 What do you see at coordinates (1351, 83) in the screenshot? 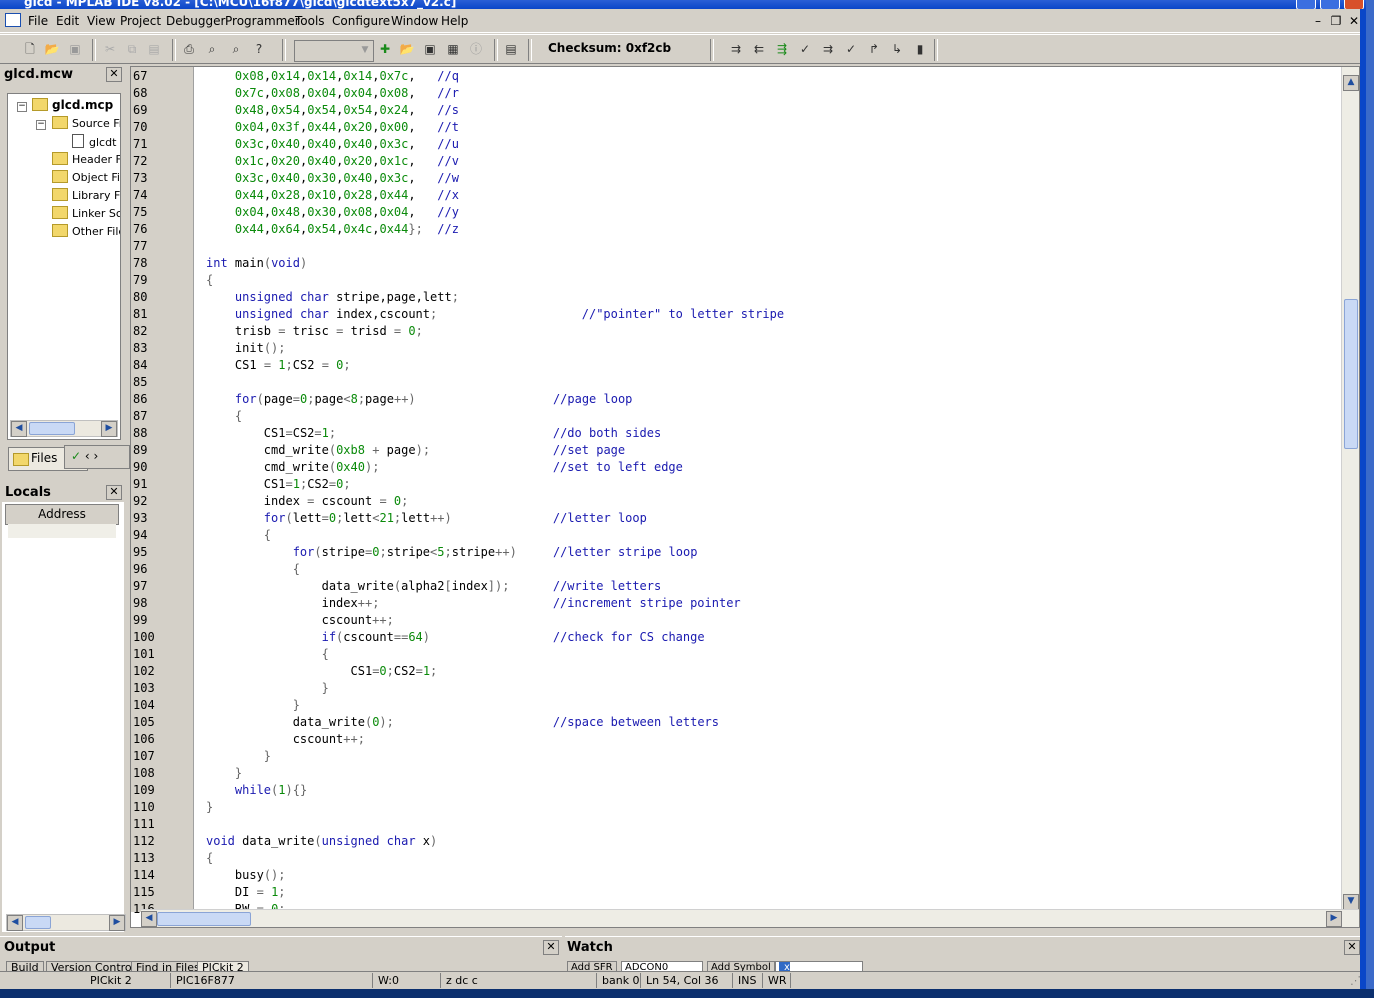
I see `scroll-up-icon: ▲` at bounding box center [1351, 83].